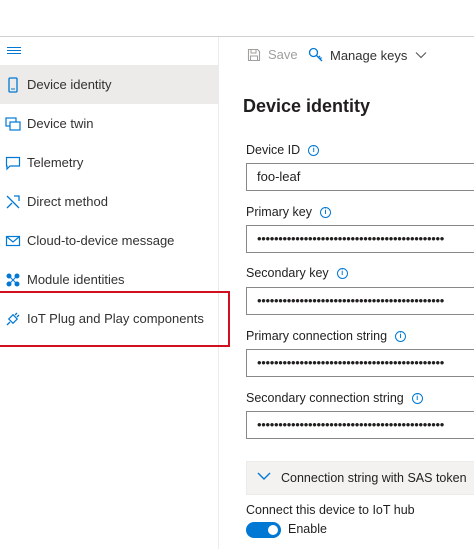 The width and height of the screenshot is (474, 549). I want to click on sidebar-item-telemetry: Telemetry, so click(109, 162).